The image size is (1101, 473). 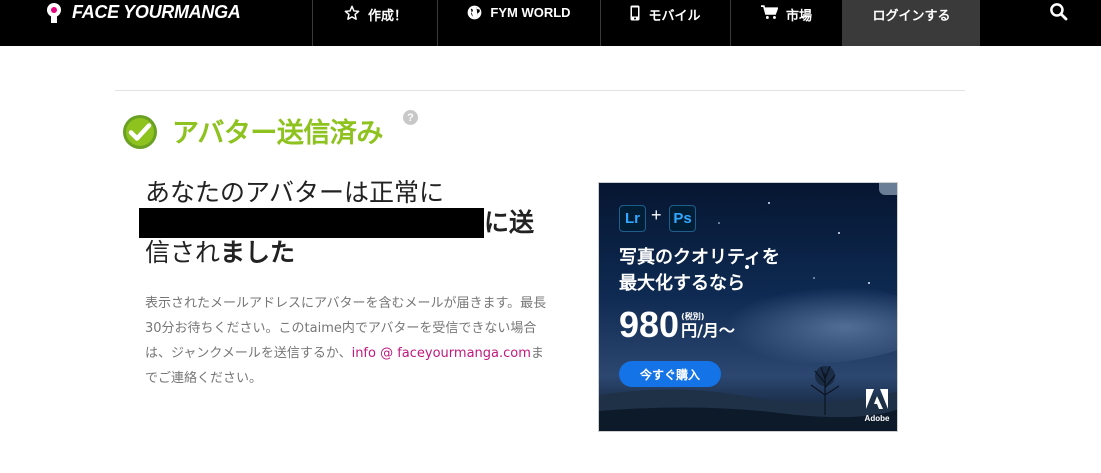 I want to click on adobe-logo: Adobe, so click(x=877, y=406).